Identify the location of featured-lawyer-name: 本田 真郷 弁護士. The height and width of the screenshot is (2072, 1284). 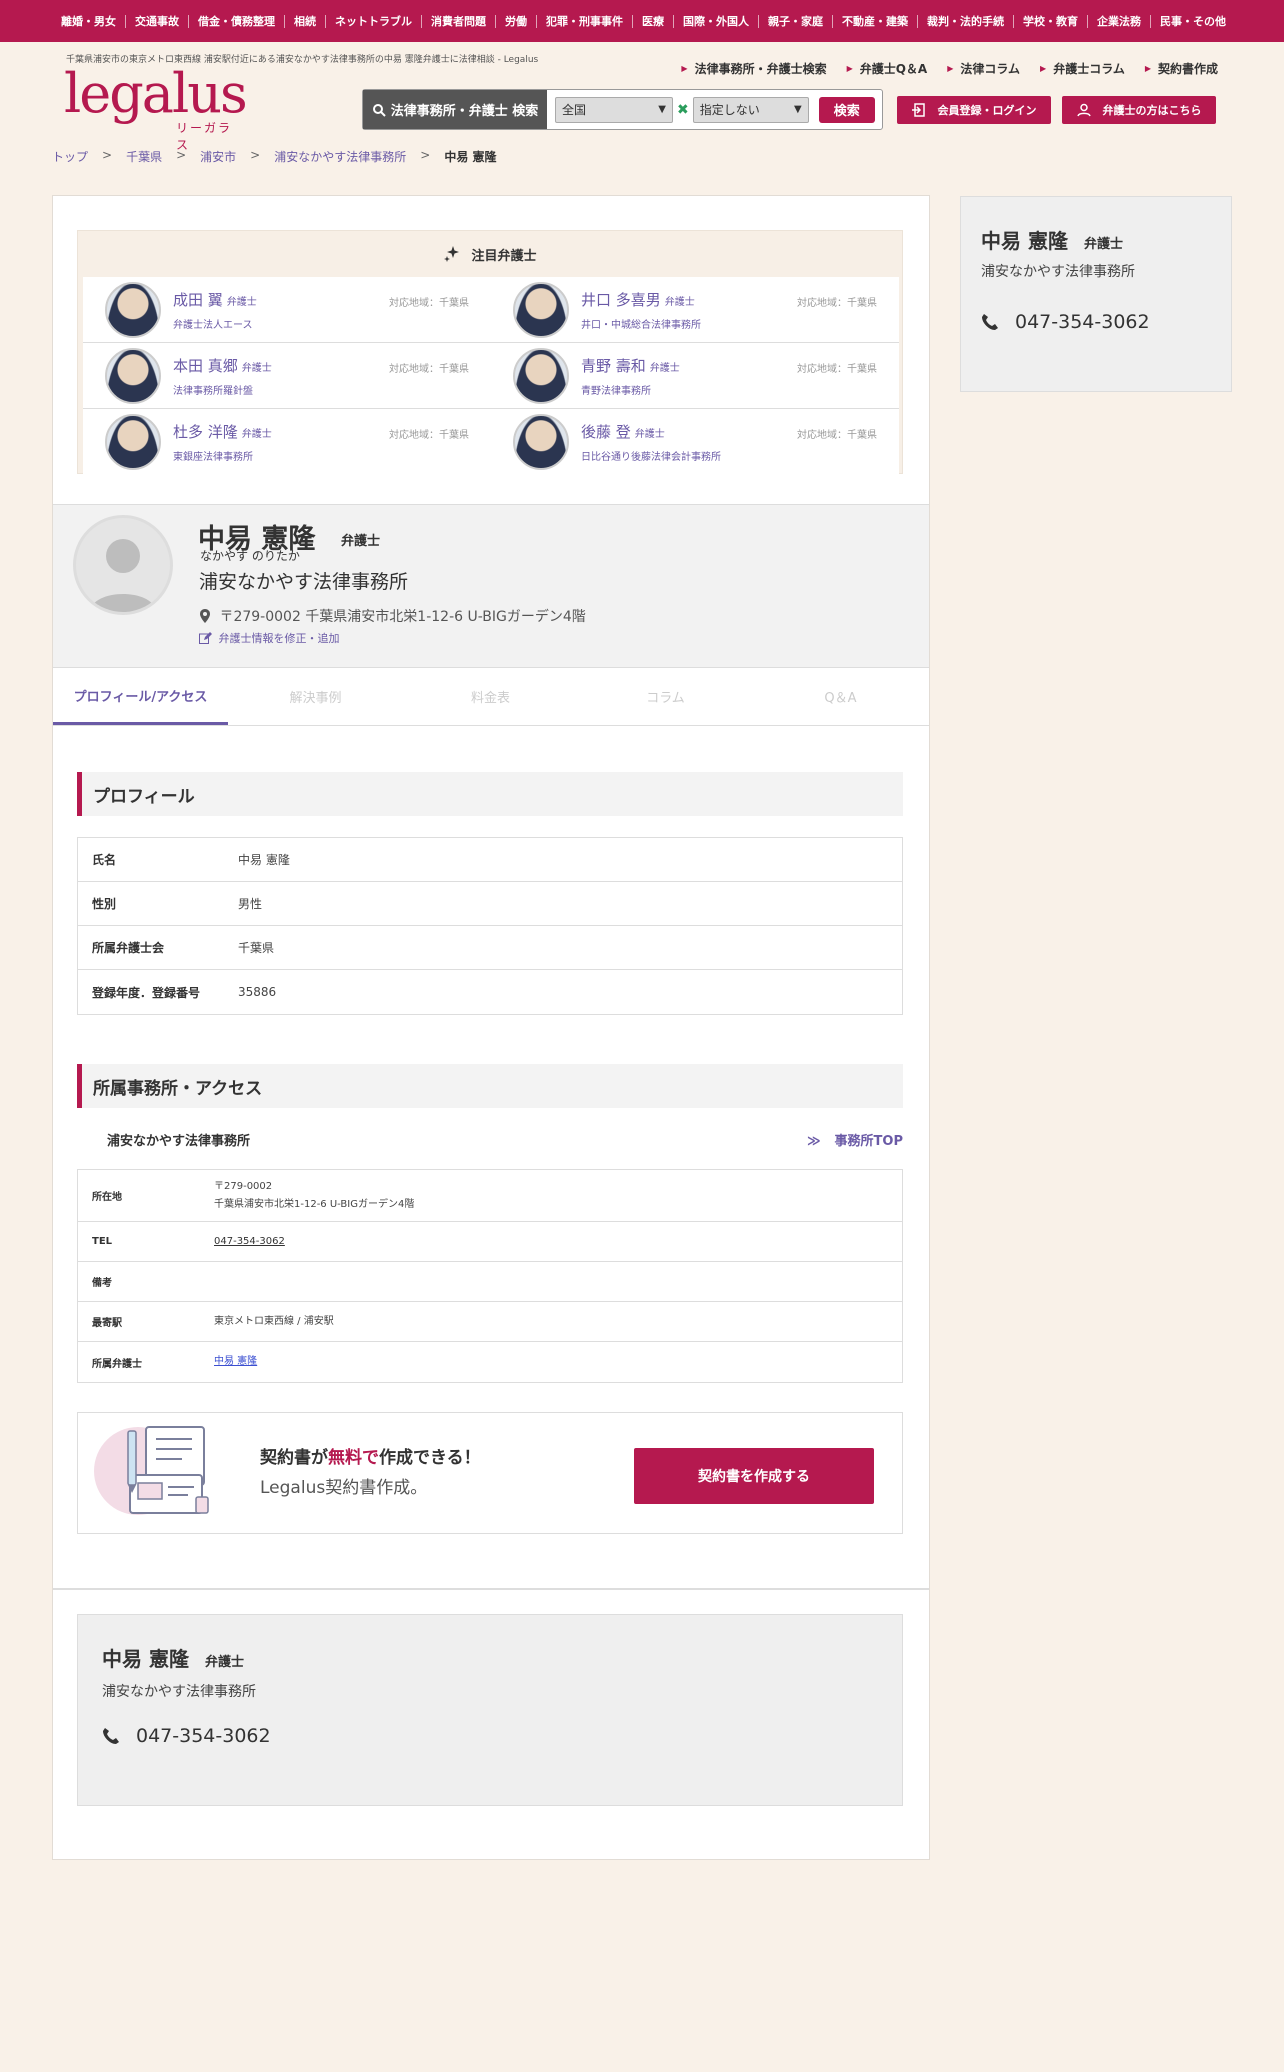
(222, 365).